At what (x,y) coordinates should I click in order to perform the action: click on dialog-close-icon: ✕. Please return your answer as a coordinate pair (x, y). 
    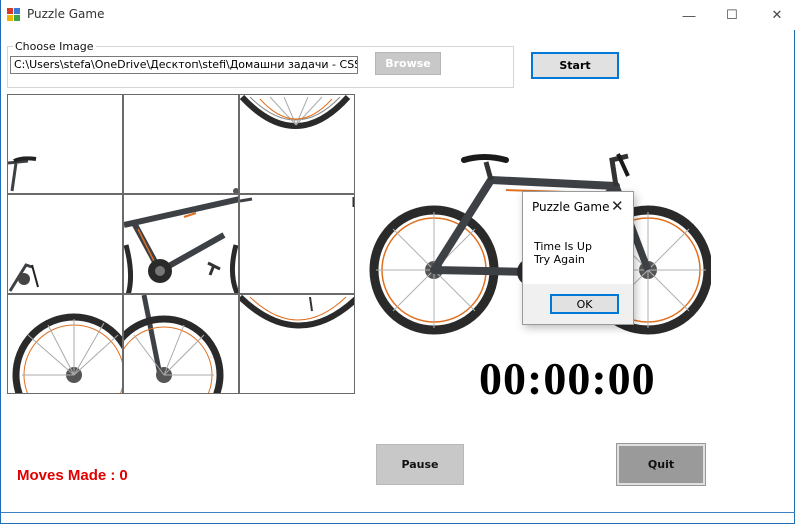
    Looking at the image, I should click on (617, 206).